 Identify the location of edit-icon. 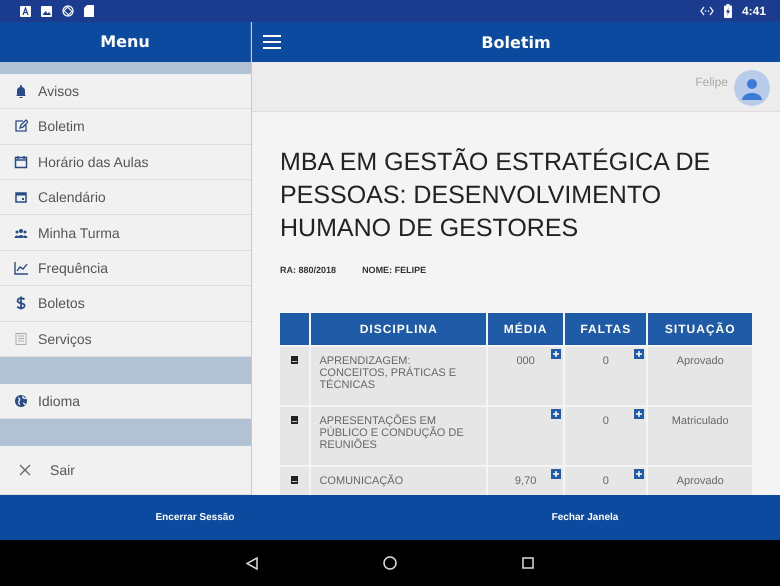
(21, 126).